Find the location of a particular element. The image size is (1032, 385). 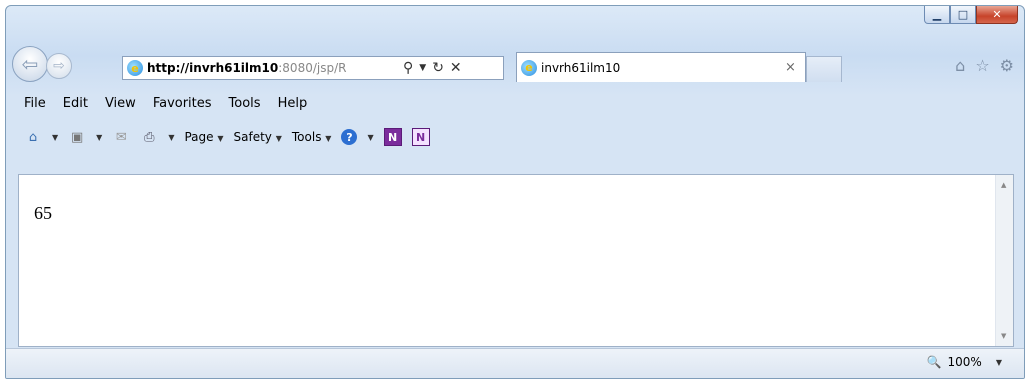

caption-buttons: ▁ □ ✕ is located at coordinates (971, 15).